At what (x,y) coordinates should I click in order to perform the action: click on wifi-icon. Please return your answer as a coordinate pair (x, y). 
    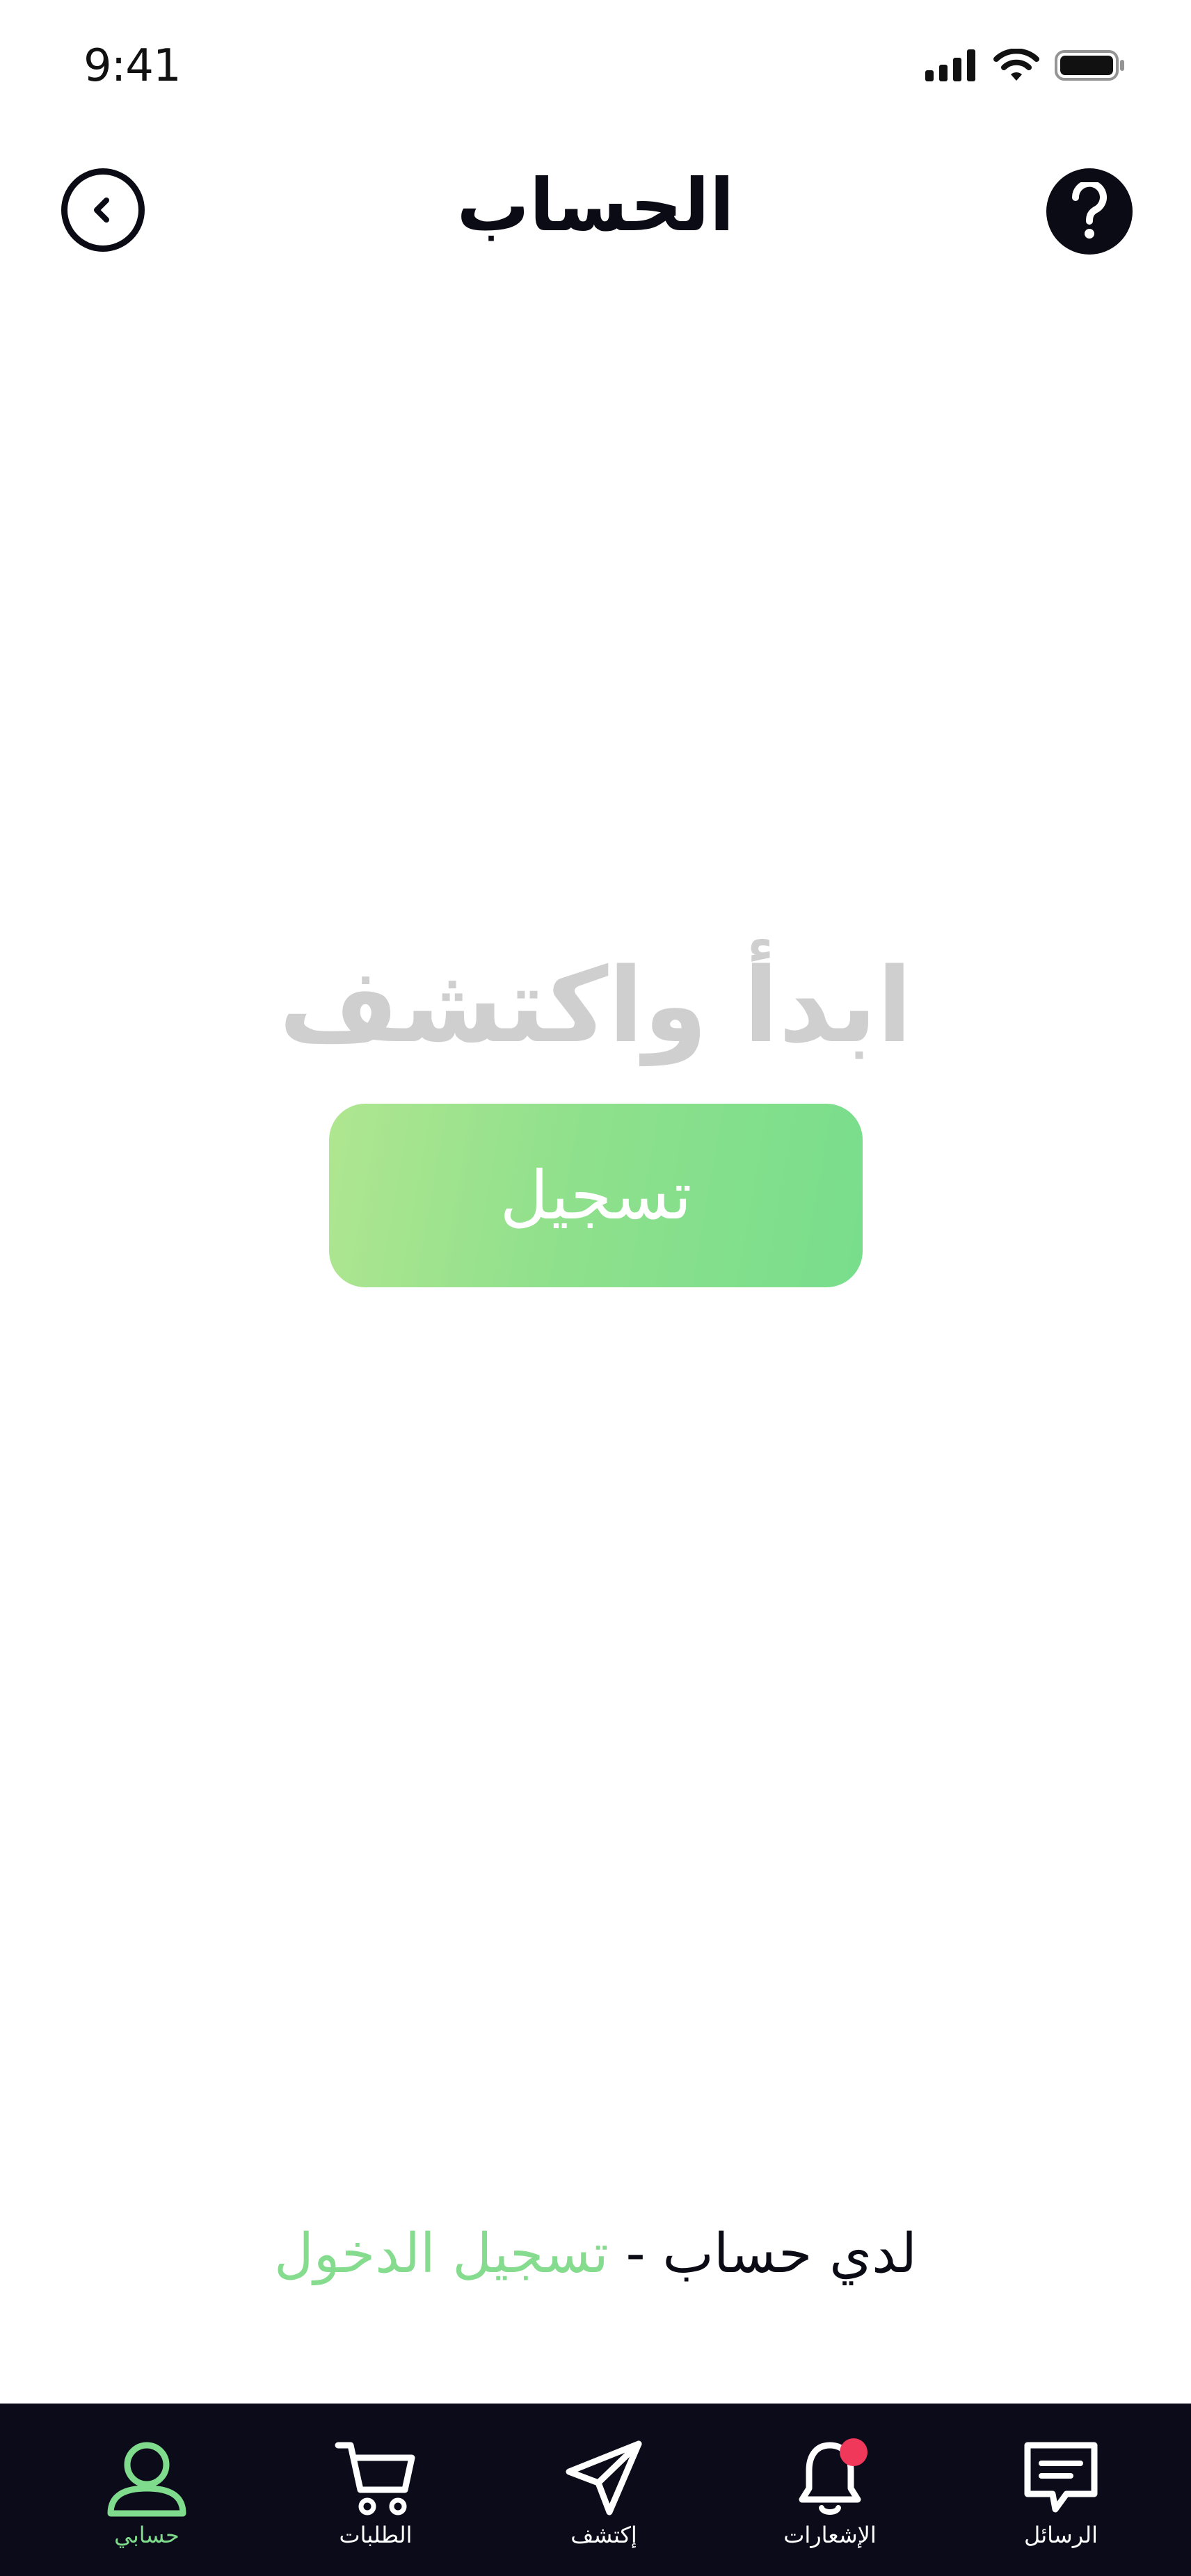
    Looking at the image, I should click on (1016, 65).